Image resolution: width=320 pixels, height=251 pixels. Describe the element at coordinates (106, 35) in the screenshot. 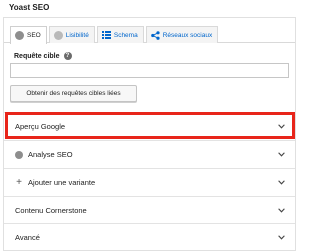

I see `schema-grid-icon` at that location.